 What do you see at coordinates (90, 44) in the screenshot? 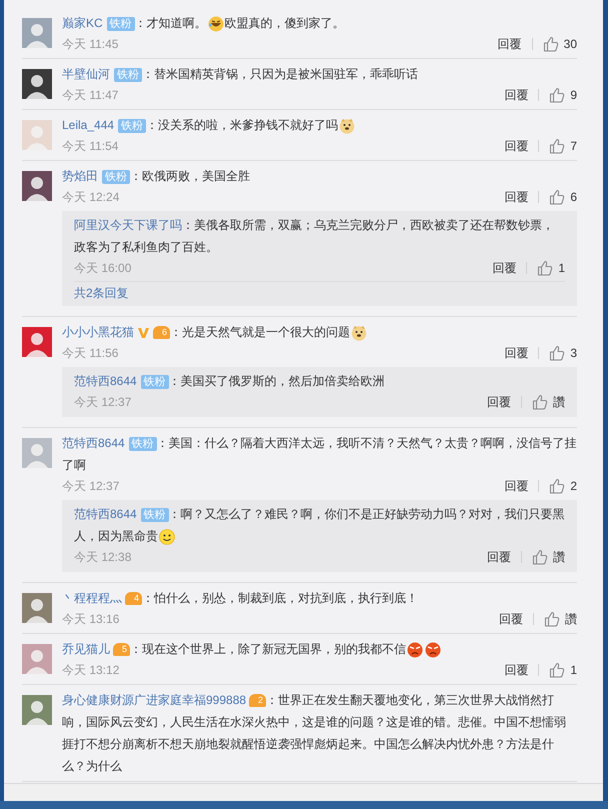
I see `timestamp: 今天 11:45` at bounding box center [90, 44].